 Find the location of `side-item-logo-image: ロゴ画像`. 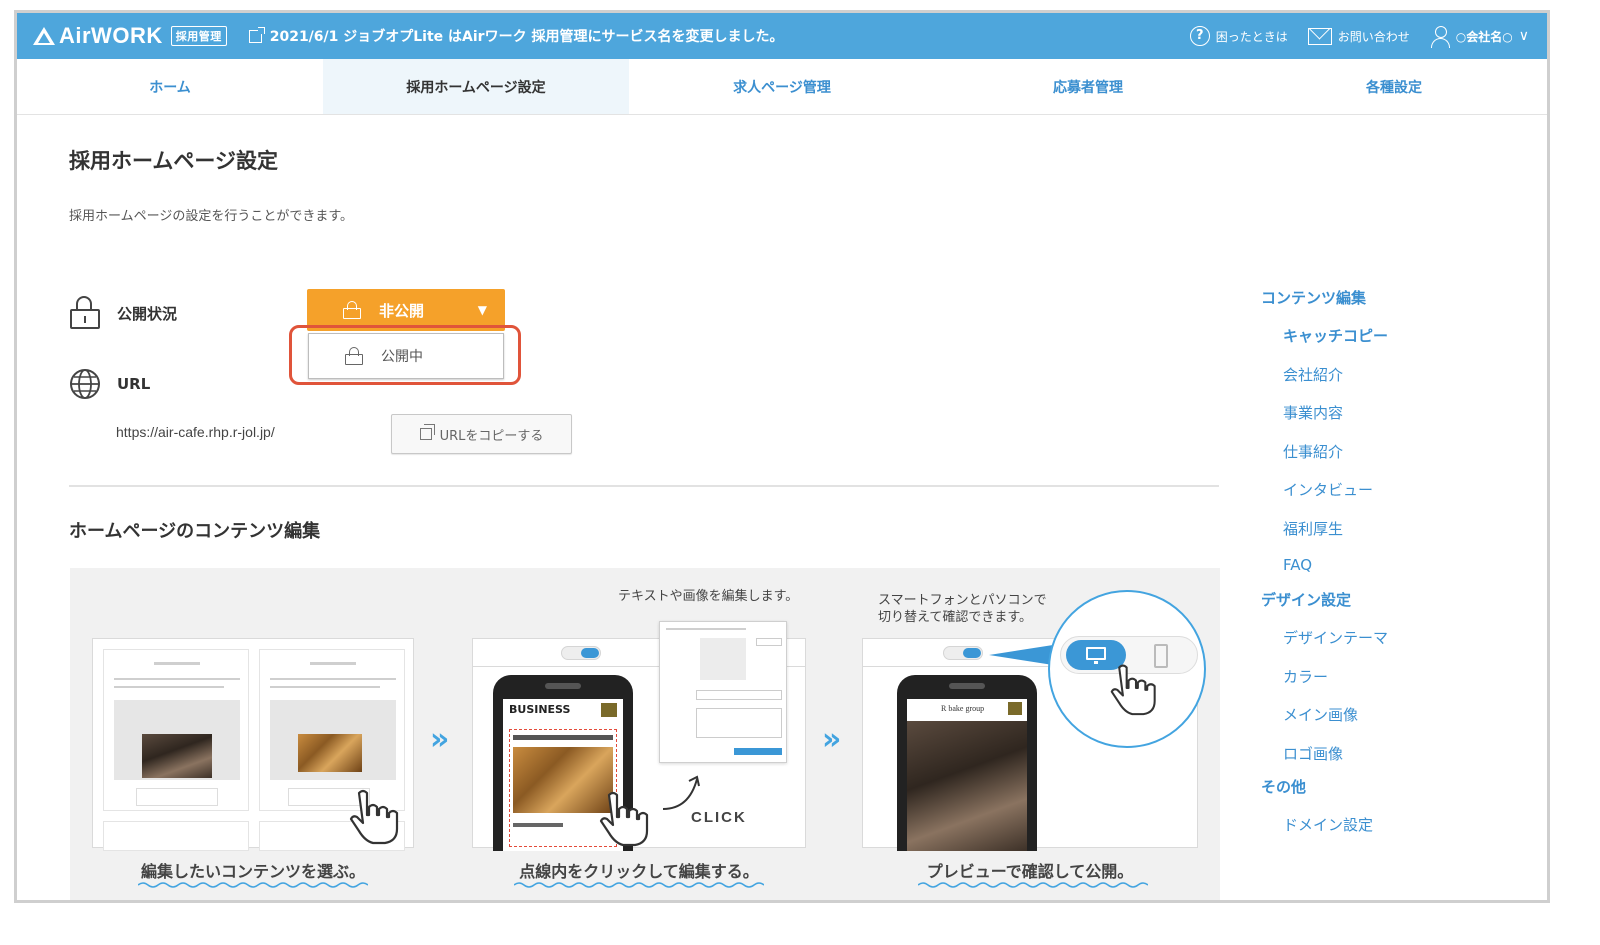

side-item-logo-image: ロゴ画像 is located at coordinates (1313, 753).